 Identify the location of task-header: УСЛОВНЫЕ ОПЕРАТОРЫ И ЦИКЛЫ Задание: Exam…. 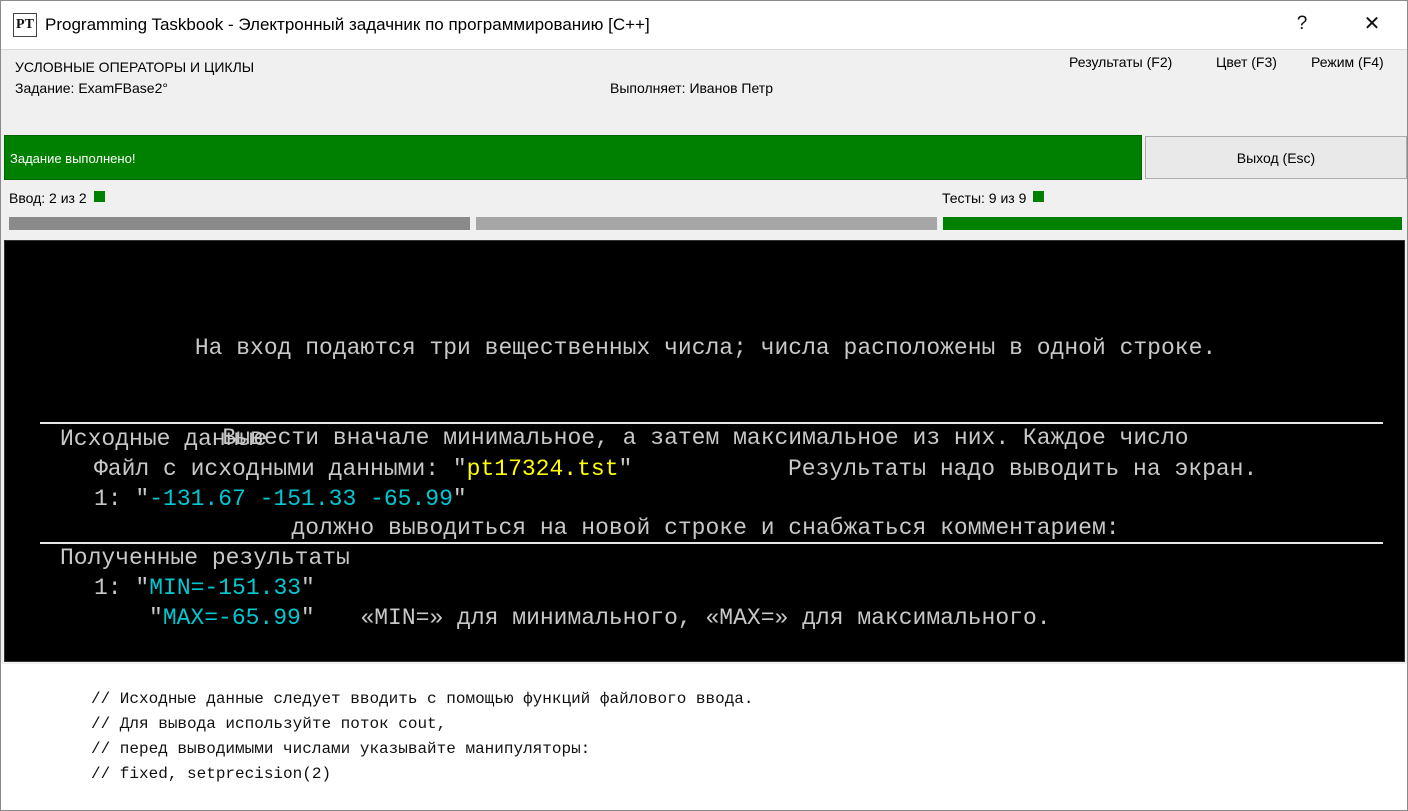
(704, 91).